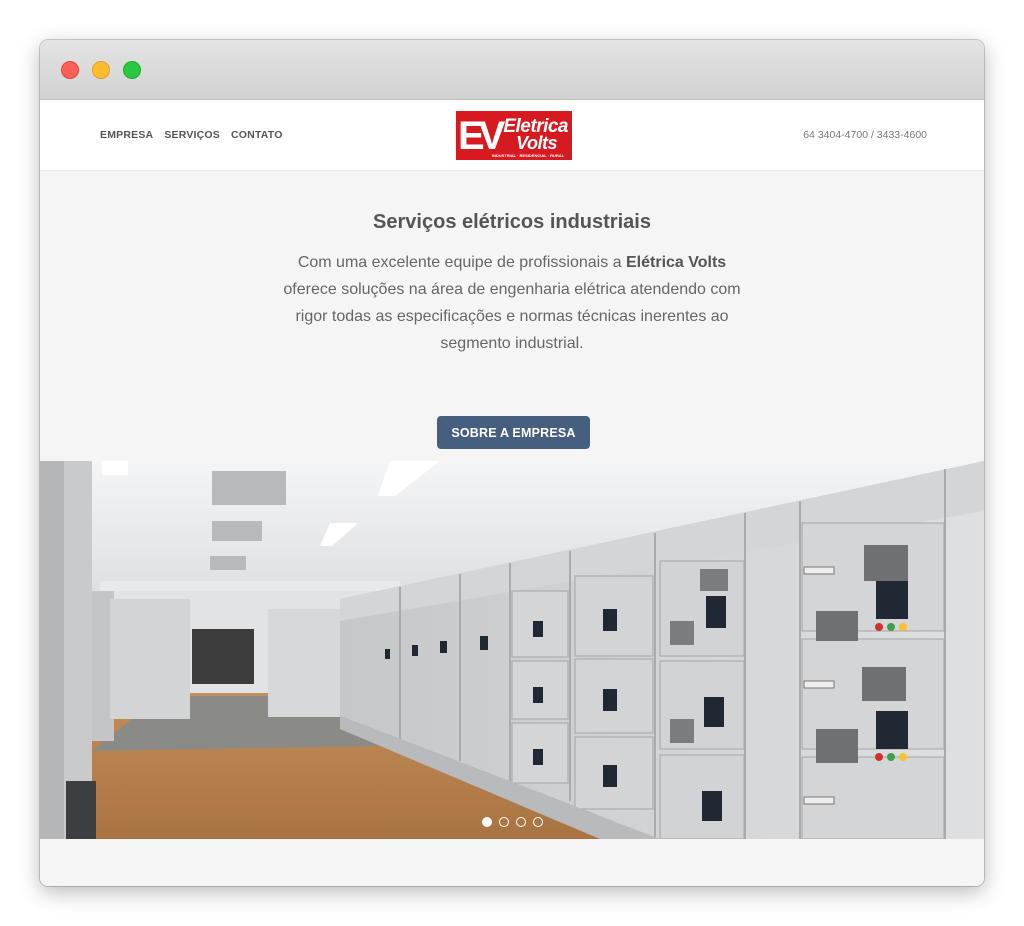 The width and height of the screenshot is (1024, 926). Describe the element at coordinates (676, 262) in the screenshot. I see `hero-brand-name: Elétrica Volts` at that location.